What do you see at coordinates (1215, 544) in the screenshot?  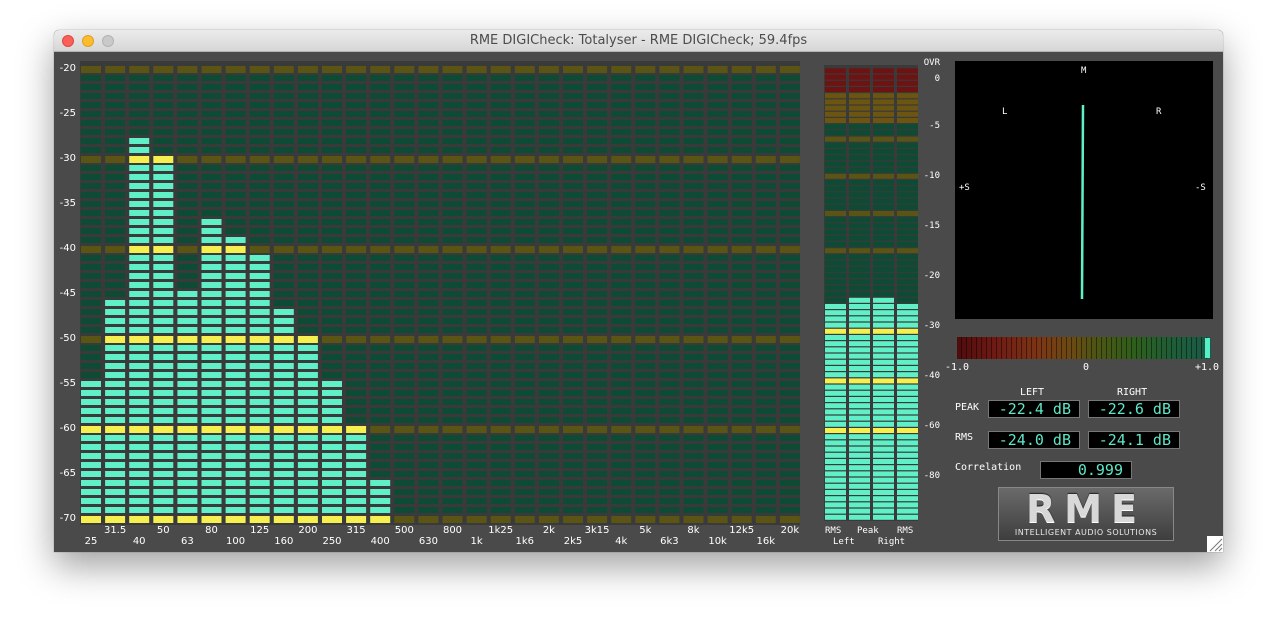 I see `resize-grip` at bounding box center [1215, 544].